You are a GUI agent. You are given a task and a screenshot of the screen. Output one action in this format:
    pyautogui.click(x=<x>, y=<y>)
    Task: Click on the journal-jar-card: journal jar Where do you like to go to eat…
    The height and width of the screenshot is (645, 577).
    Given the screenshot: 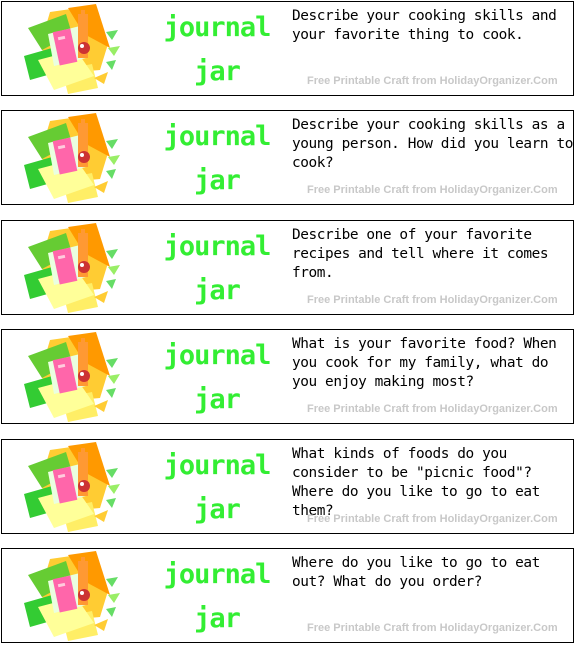 What is the action you would take?
    pyautogui.click(x=287, y=595)
    